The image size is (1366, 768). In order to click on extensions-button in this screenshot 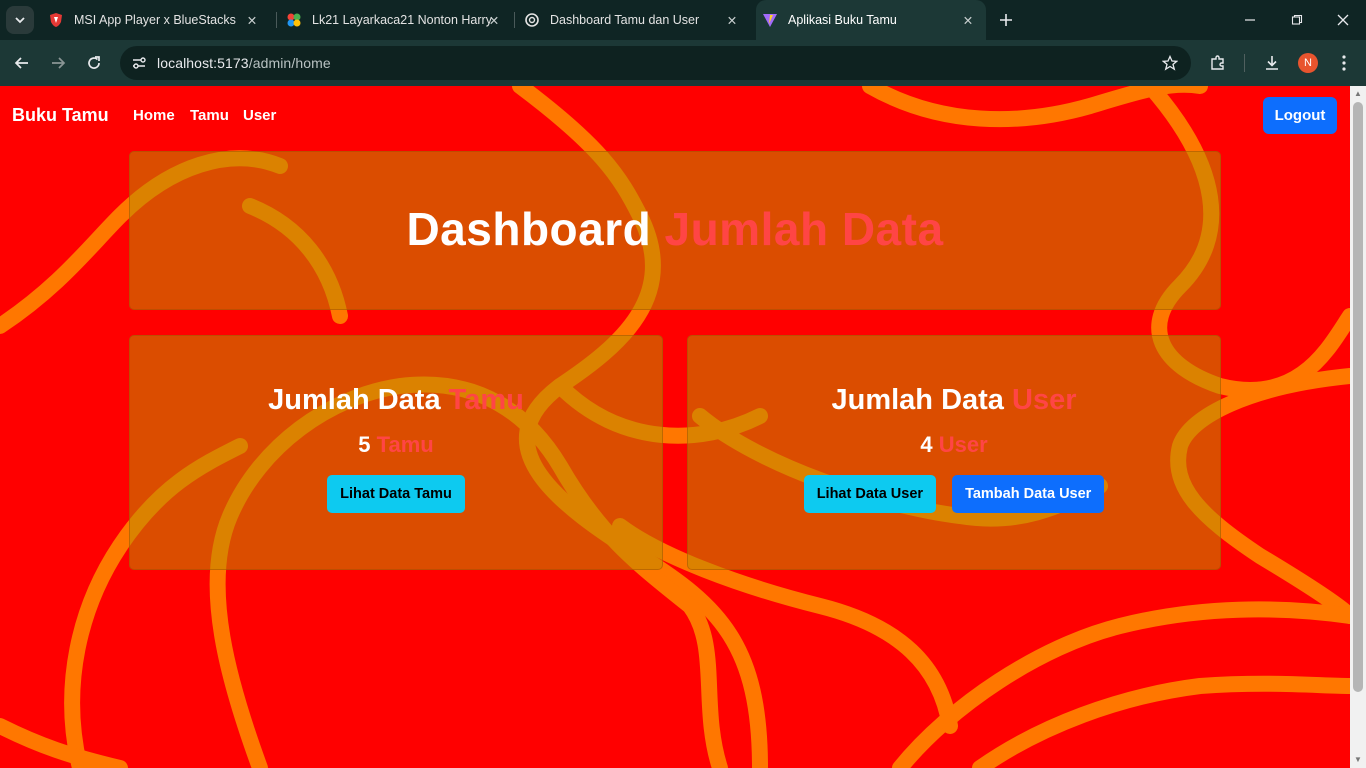, I will do `click(1218, 63)`.